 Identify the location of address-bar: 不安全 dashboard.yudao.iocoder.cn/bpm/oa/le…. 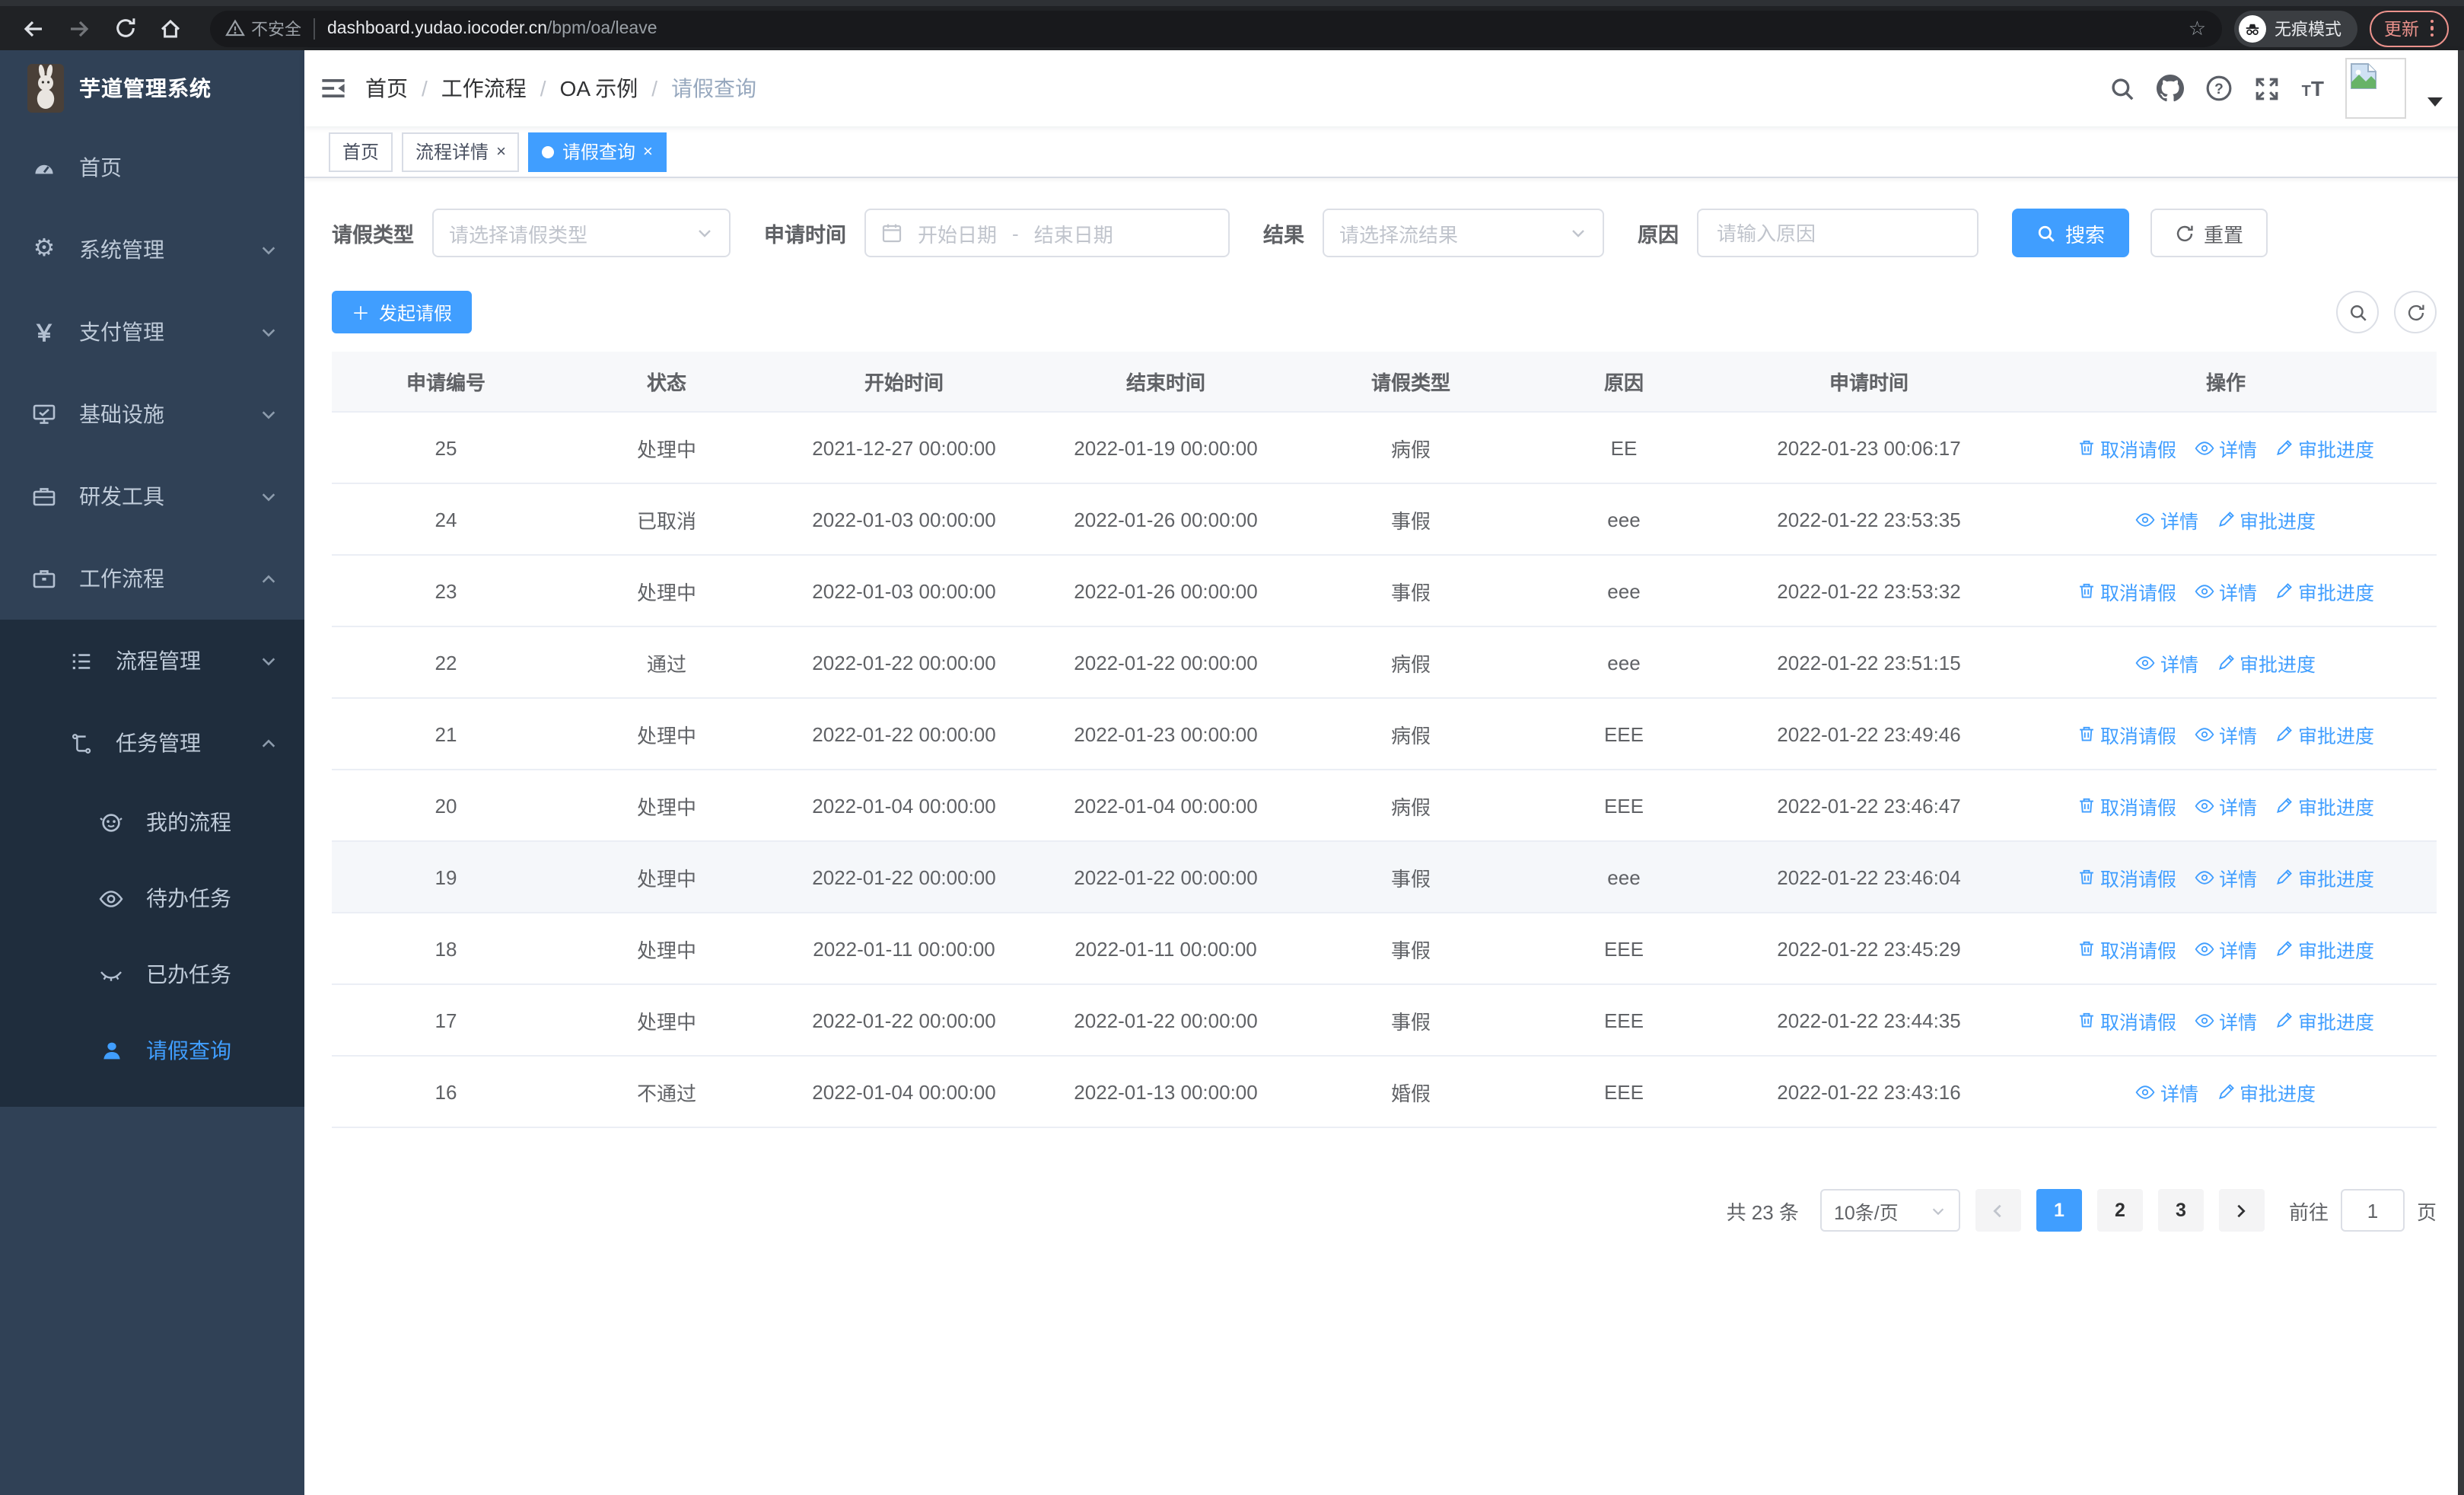
(1215, 28).